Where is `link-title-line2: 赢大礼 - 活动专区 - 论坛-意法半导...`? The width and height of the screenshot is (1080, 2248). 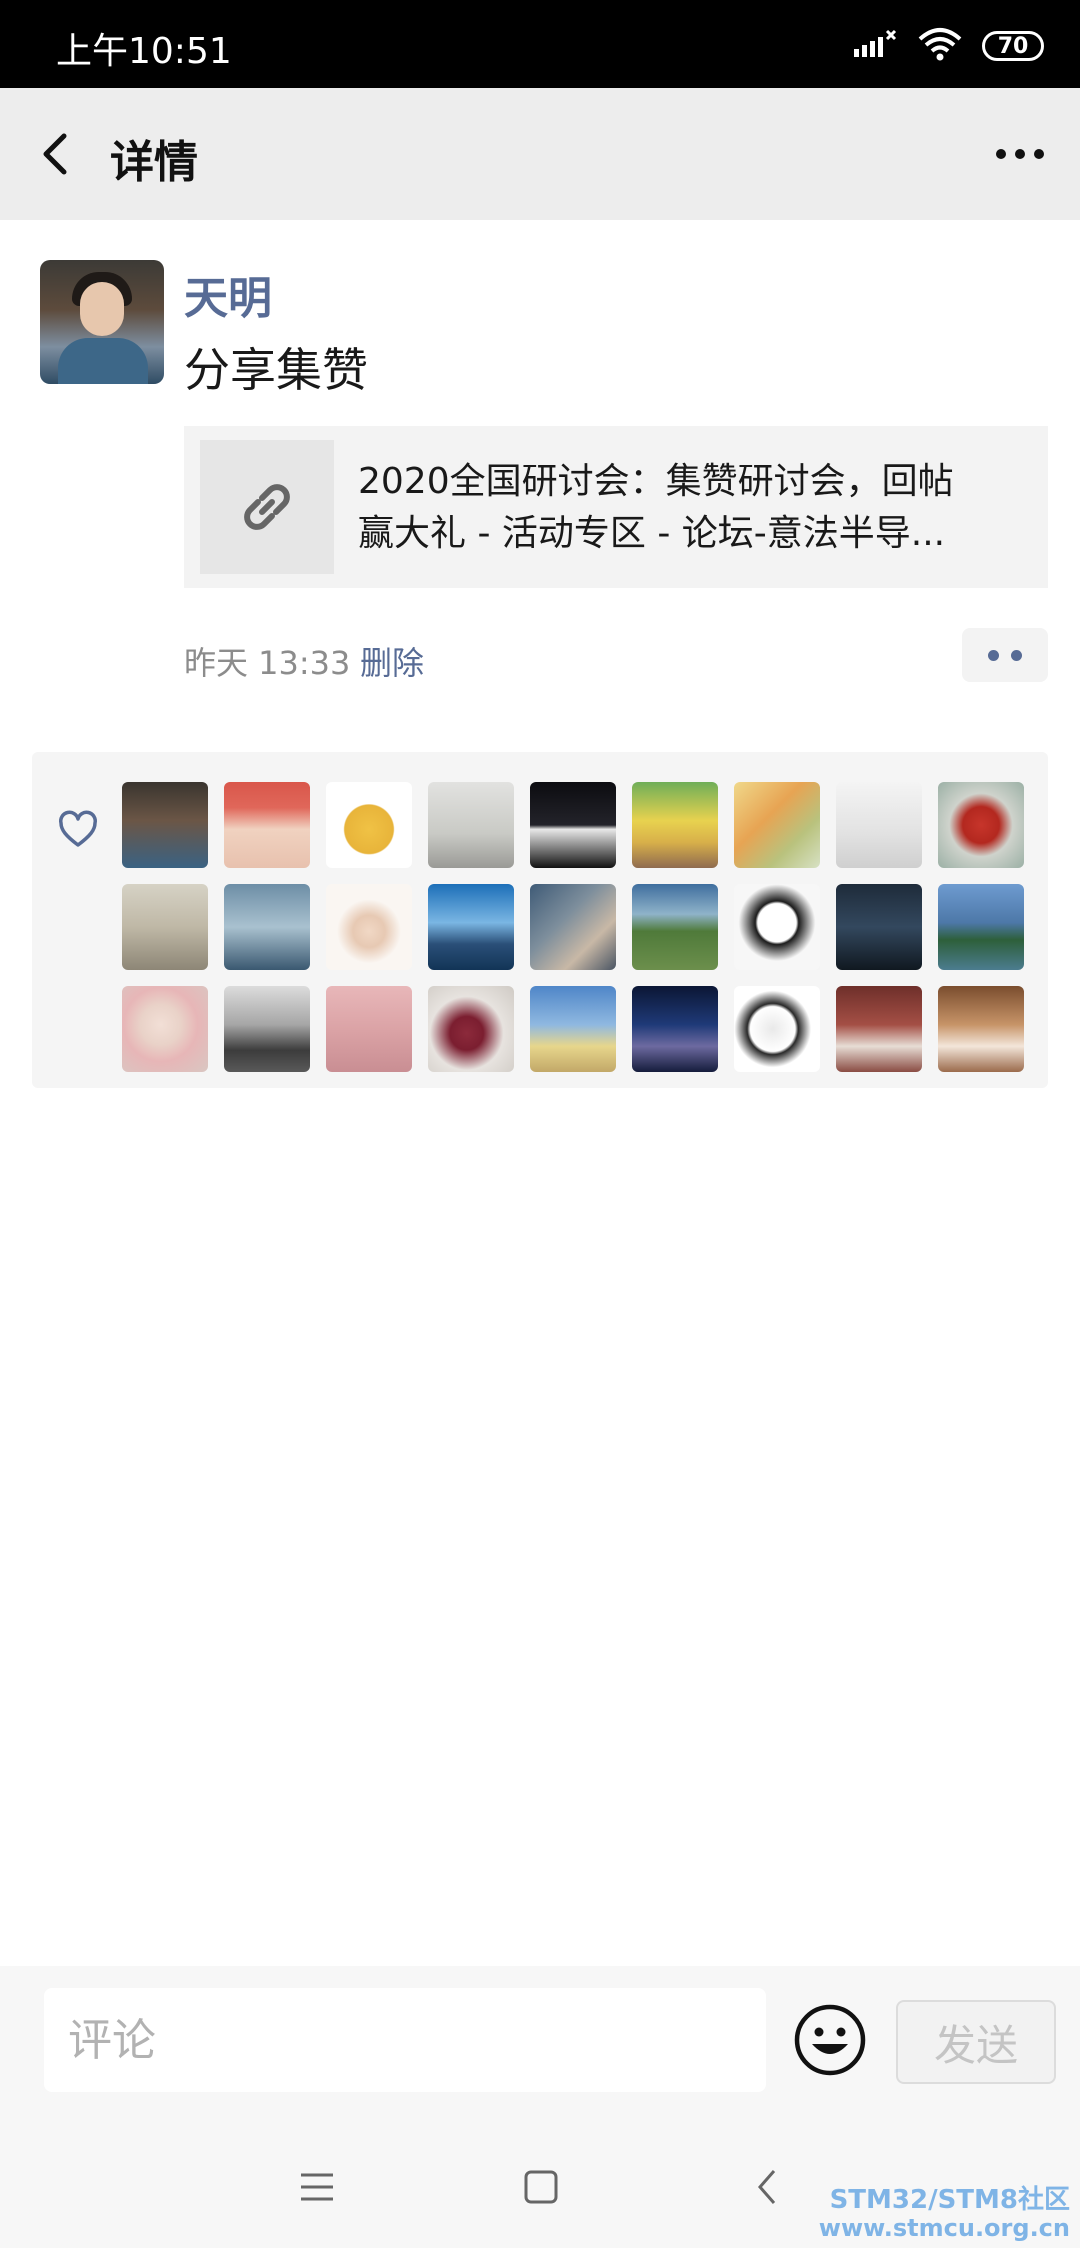
link-title-line2: 赢大礼 - 活动专区 - 论坛-意法半导... is located at coordinates (652, 533).